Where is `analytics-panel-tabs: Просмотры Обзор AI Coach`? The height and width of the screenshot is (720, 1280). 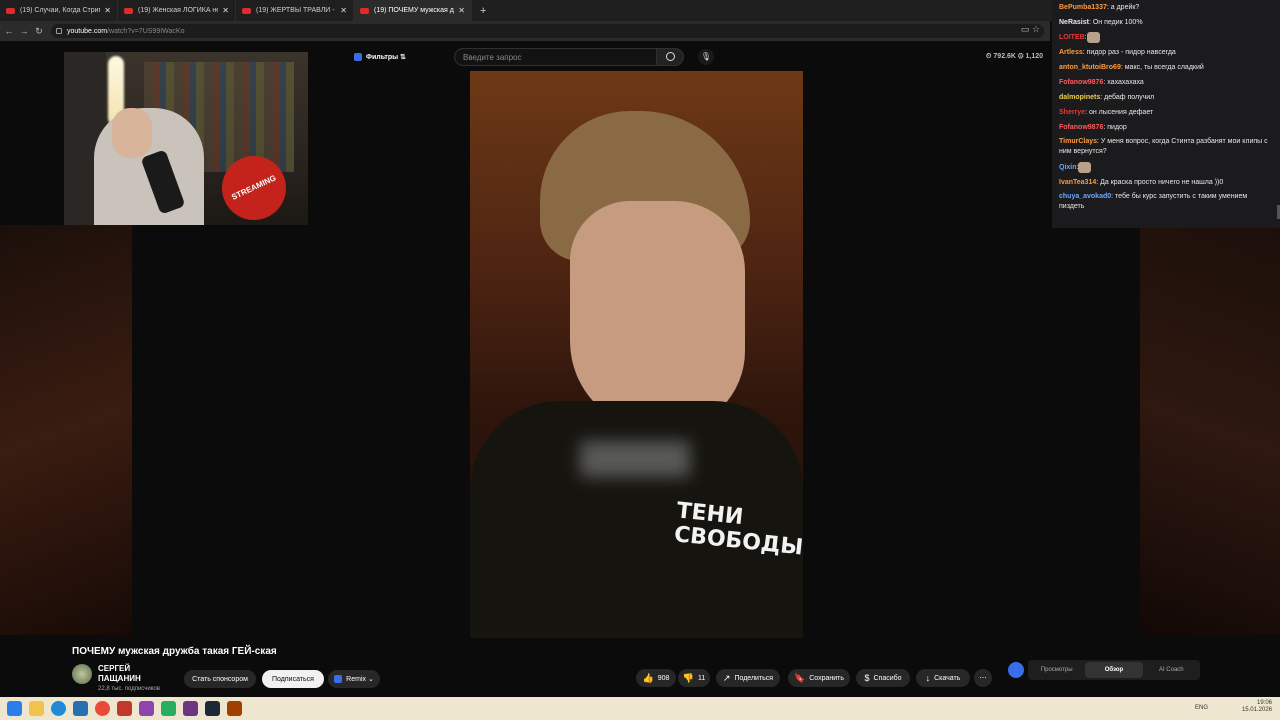
analytics-panel-tabs: Просмотры Обзор AI Coach is located at coordinates (1114, 670).